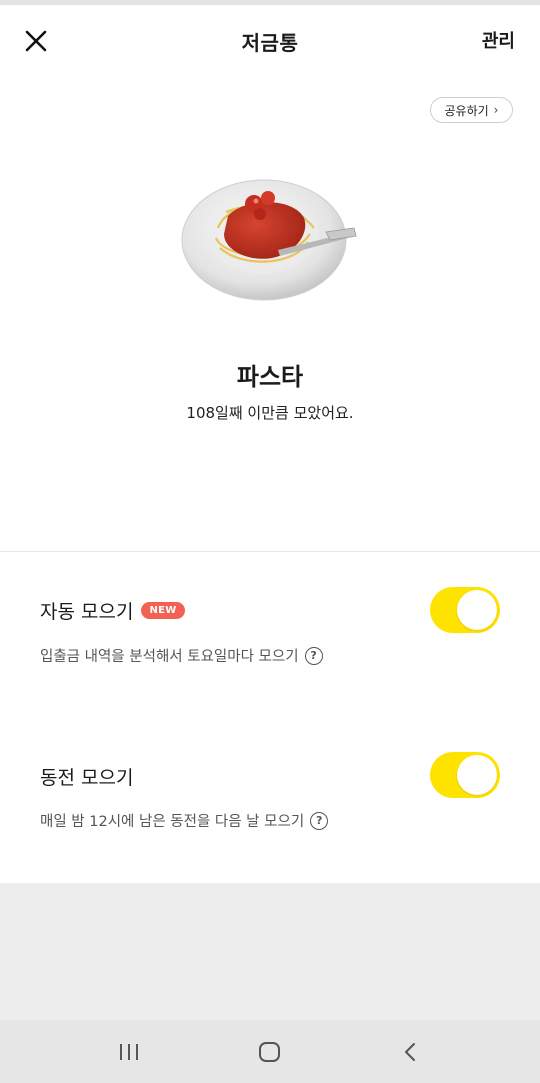 The width and height of the screenshot is (540, 1083). What do you see at coordinates (172, 822) in the screenshot?
I see `coin-save-desc-text: 매일 밤 12시에 남은 동전을 다음 날 모으기` at bounding box center [172, 822].